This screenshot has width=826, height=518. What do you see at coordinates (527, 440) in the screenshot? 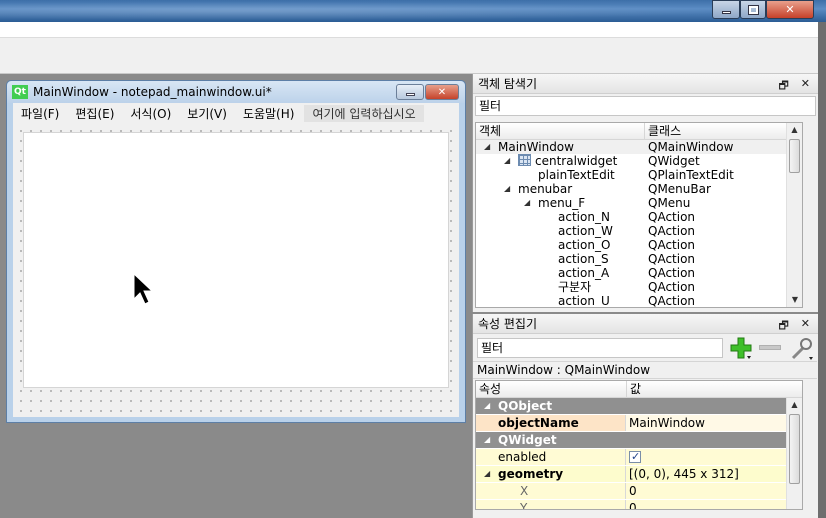
I see `property-name: QWidget` at bounding box center [527, 440].